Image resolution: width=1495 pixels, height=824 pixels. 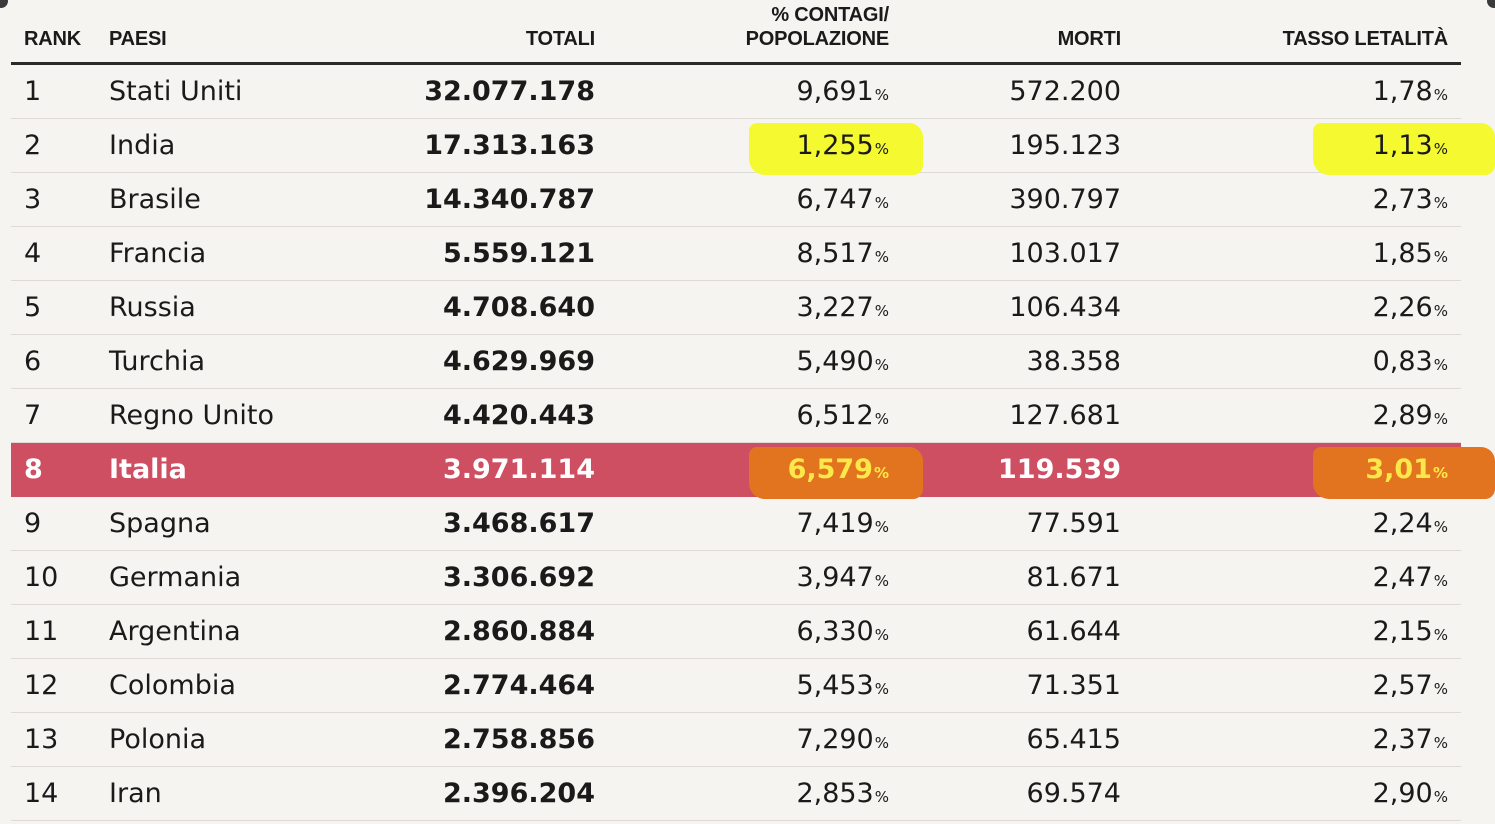 I want to click on table-row: 13 Polonia 2.758.856 7,290% 65.415 2,37%, so click(x=736, y=740).